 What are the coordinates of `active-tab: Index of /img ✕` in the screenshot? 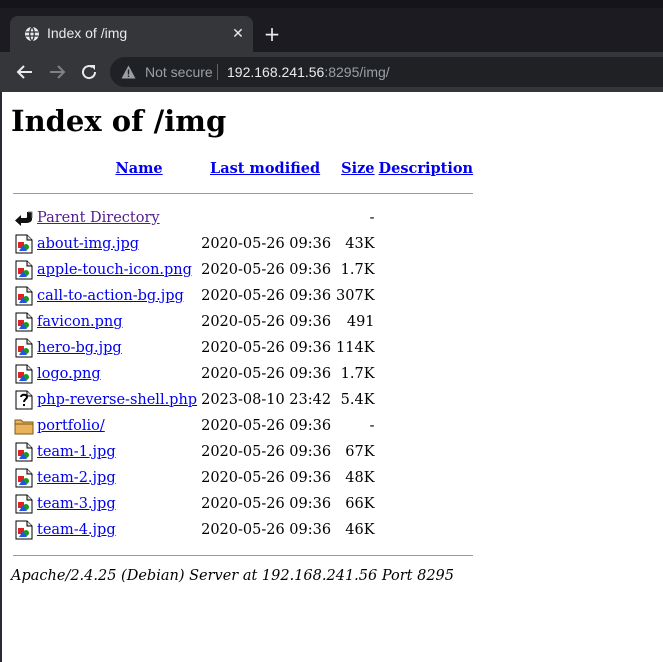 It's located at (131, 34).